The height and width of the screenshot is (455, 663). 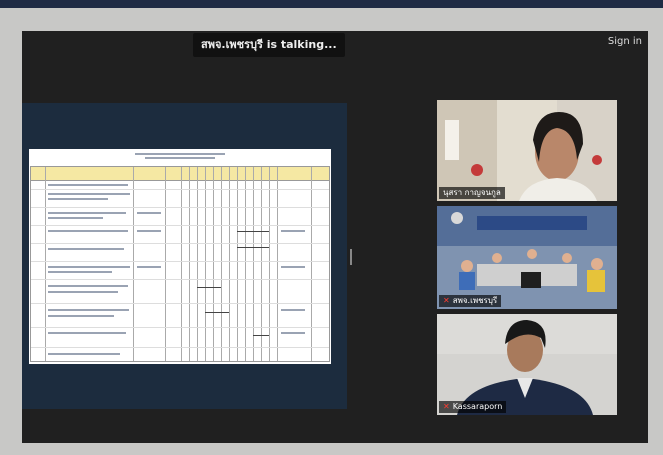 I want to click on participant-name-tag-1: นุสรา กาญจนกูล, so click(x=472, y=193).